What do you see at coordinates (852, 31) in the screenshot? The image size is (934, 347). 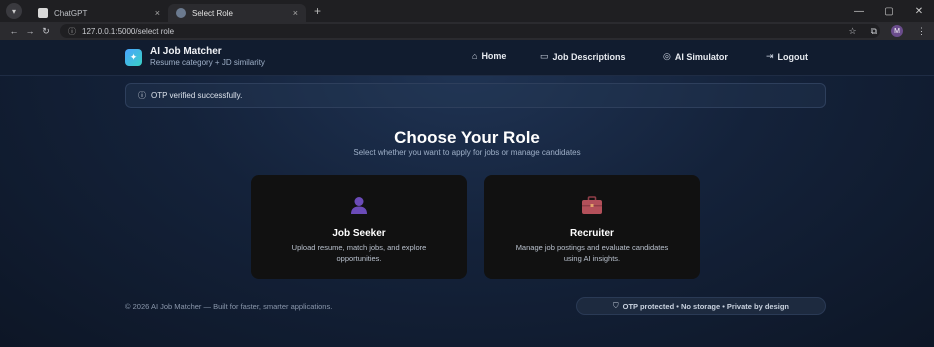 I see `bookmark-star-icon: ☆` at bounding box center [852, 31].